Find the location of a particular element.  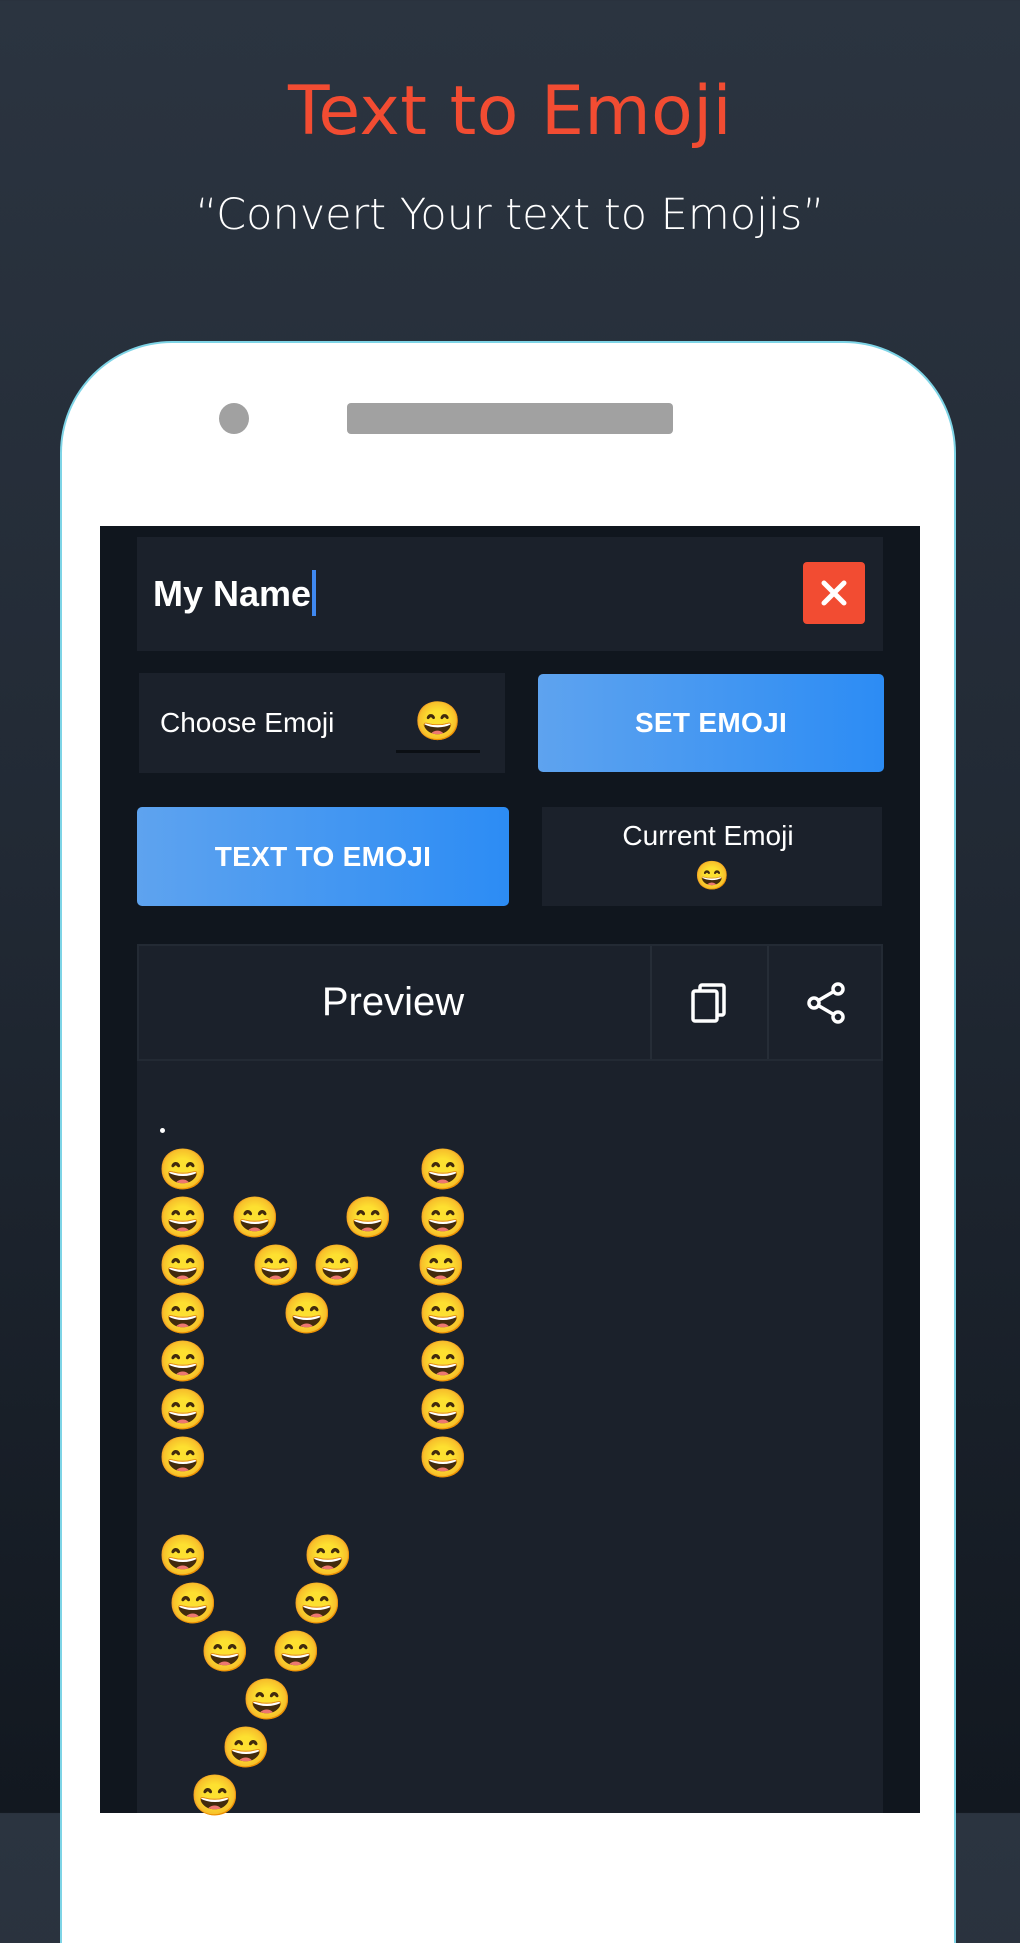

clear-text-button is located at coordinates (834, 593).